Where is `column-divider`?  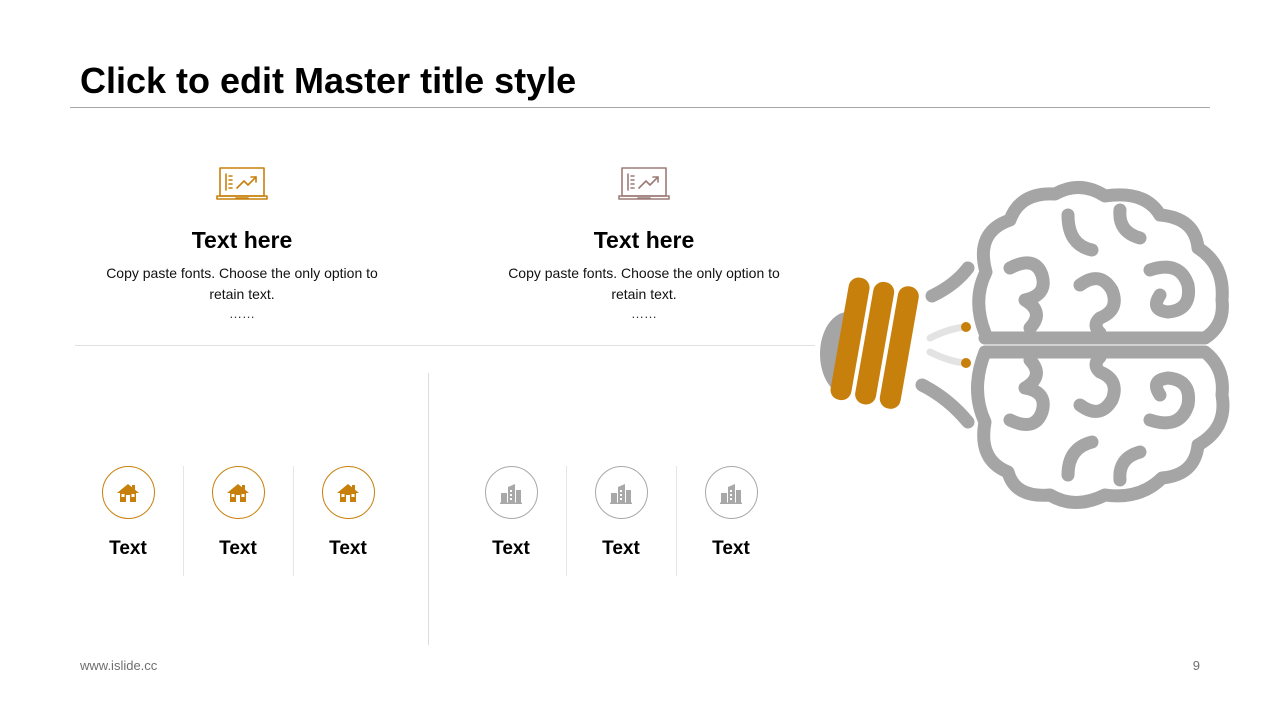
column-divider is located at coordinates (428, 509).